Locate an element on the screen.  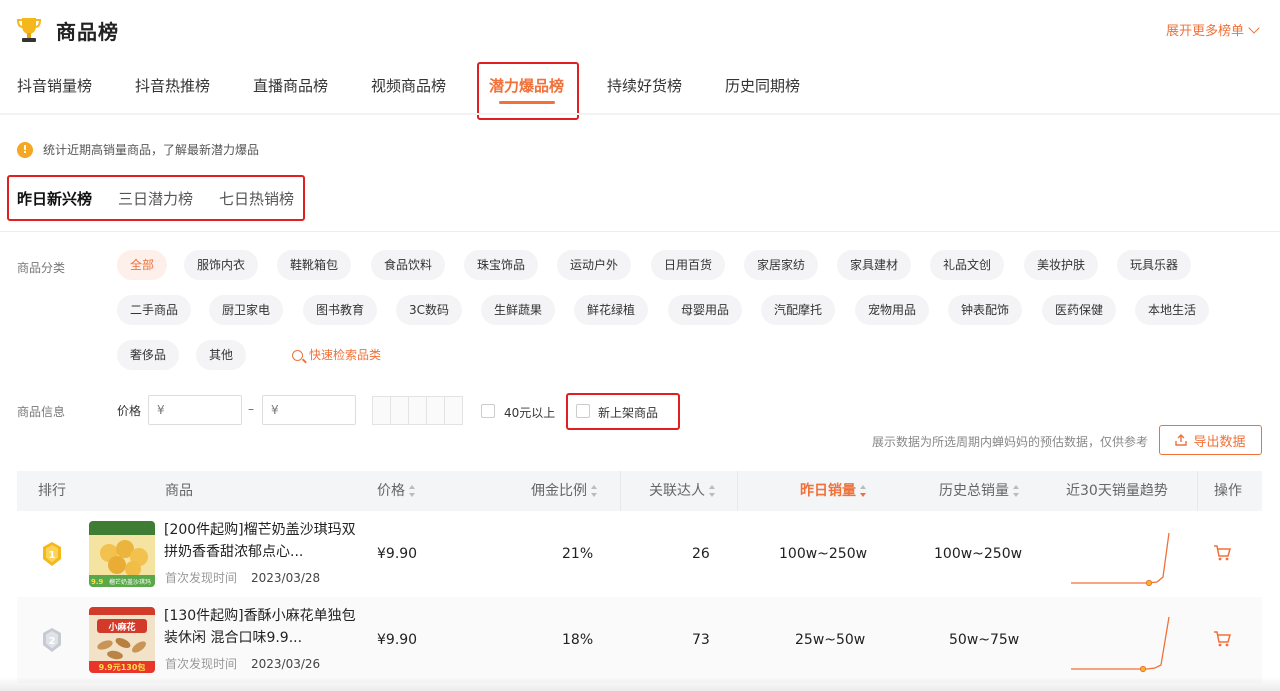
category-chip: 厨卫家电 is located at coordinates (246, 310).